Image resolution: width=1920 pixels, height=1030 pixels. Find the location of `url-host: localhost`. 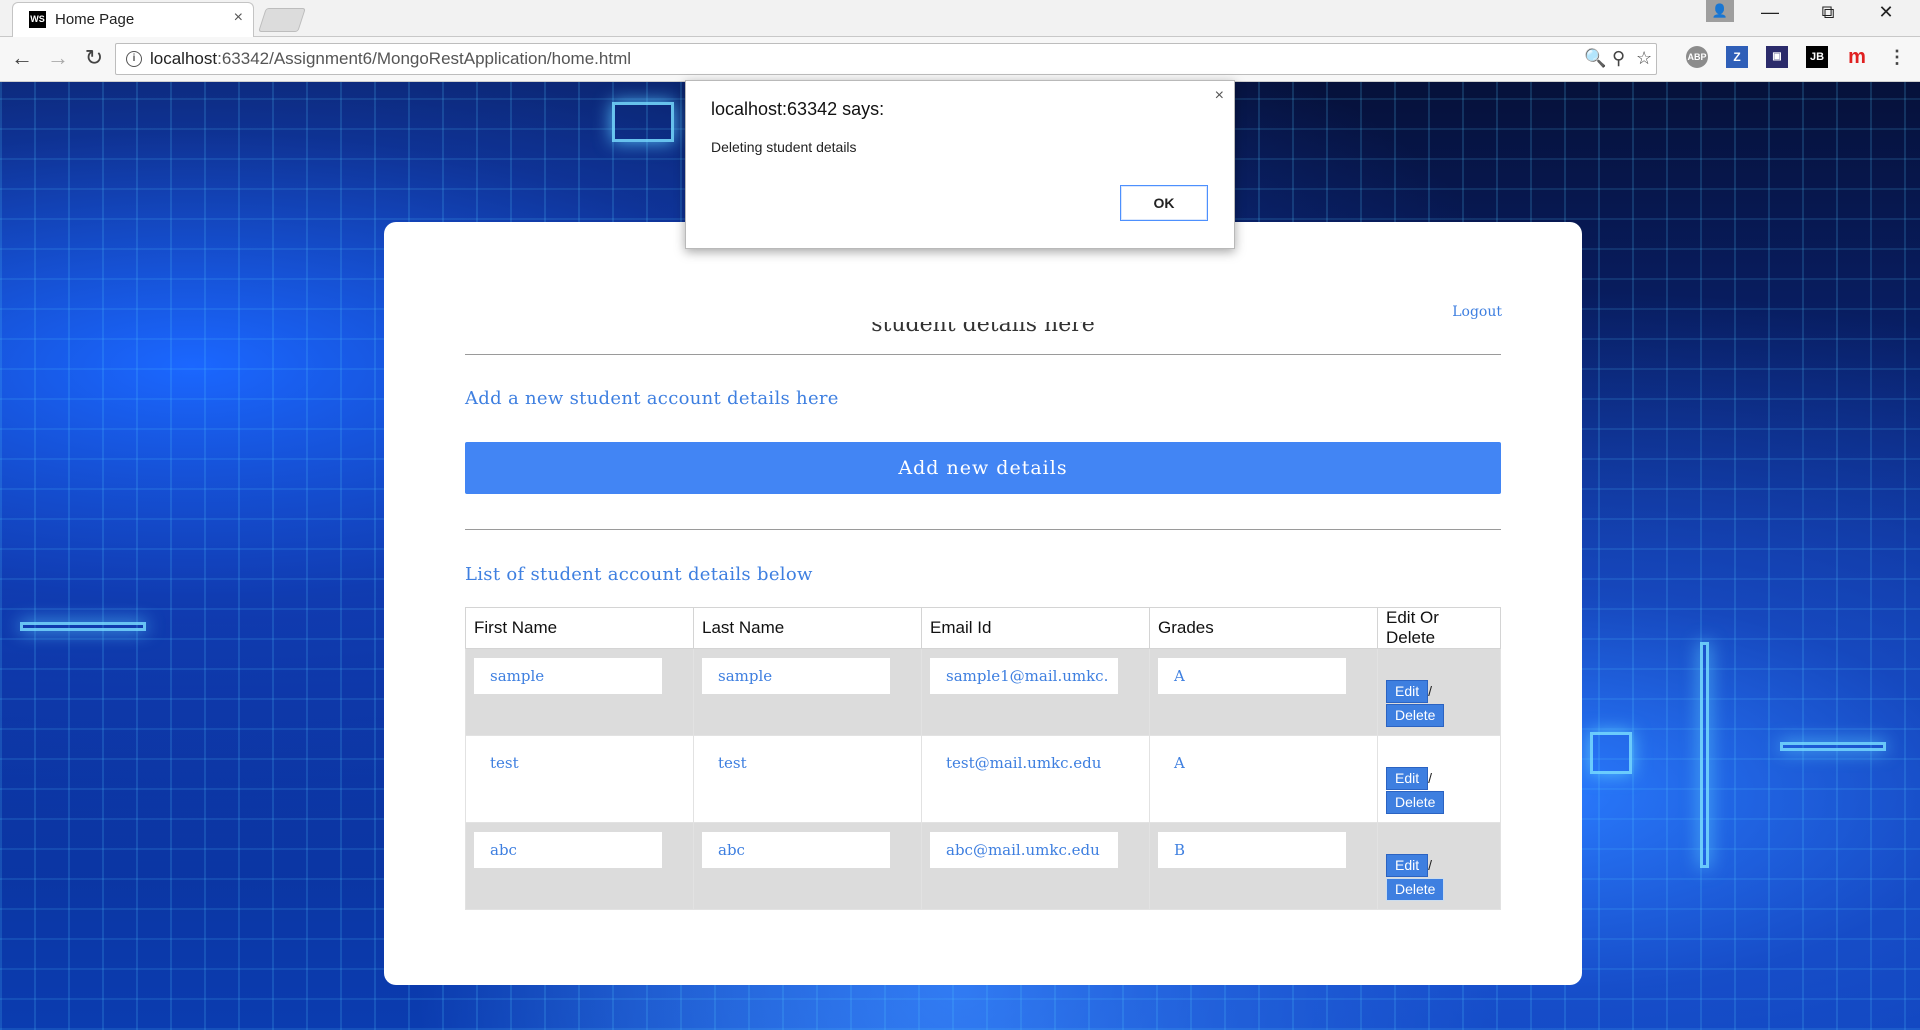

url-host: localhost is located at coordinates (184, 58).